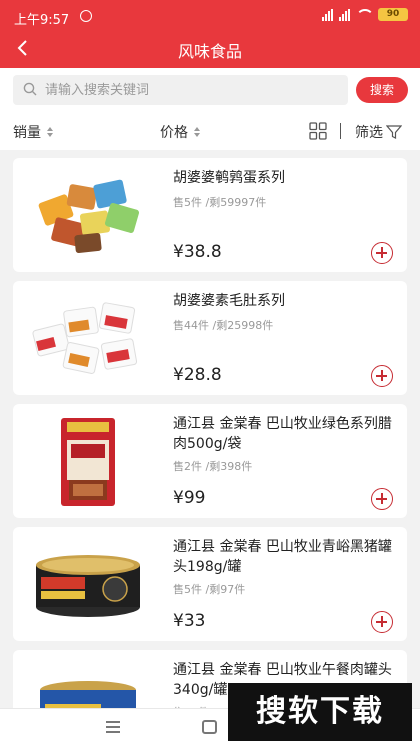  What do you see at coordinates (209, 727) in the screenshot?
I see `home-icon` at bounding box center [209, 727].